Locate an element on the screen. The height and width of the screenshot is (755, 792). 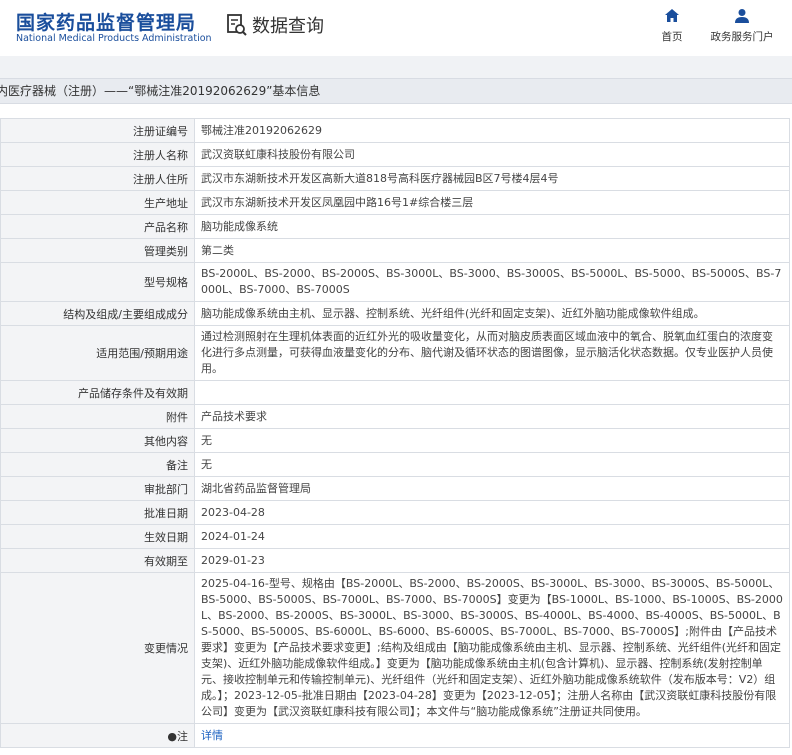
field-label: 审批部门 is located at coordinates (97, 488).